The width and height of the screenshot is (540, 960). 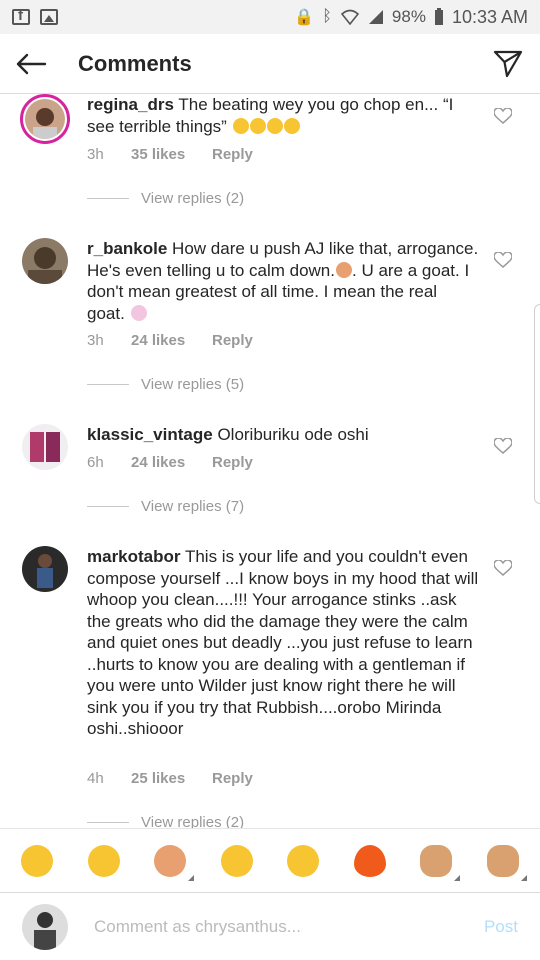 What do you see at coordinates (274, 926) in the screenshot?
I see `comment-input` at bounding box center [274, 926].